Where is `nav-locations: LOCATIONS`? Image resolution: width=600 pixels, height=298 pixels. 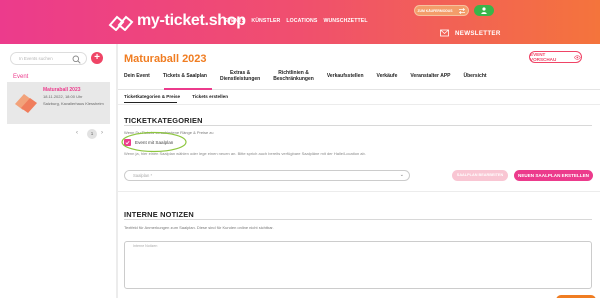
nav-locations: LOCATIONS is located at coordinates (301, 21).